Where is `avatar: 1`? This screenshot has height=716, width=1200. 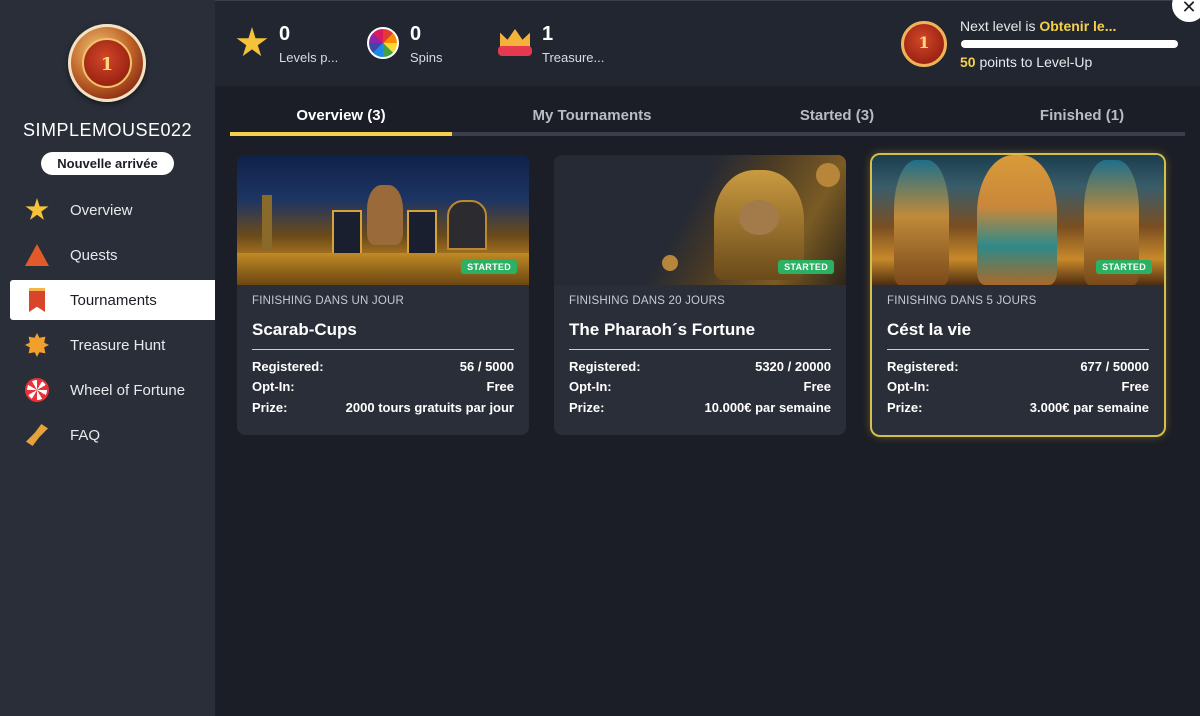 avatar: 1 is located at coordinates (107, 63).